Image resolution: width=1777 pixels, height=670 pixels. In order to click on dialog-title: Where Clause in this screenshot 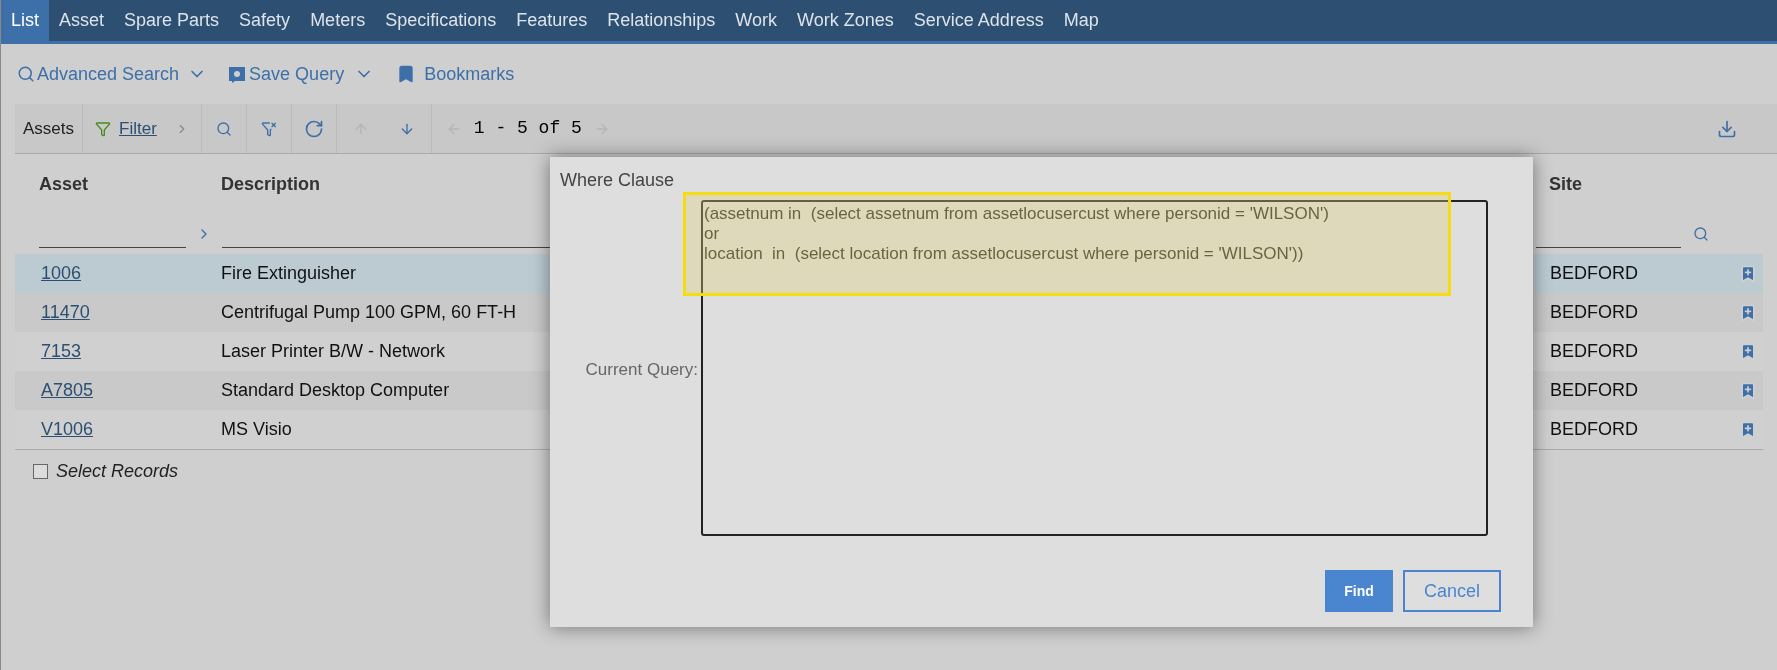, I will do `click(617, 180)`.